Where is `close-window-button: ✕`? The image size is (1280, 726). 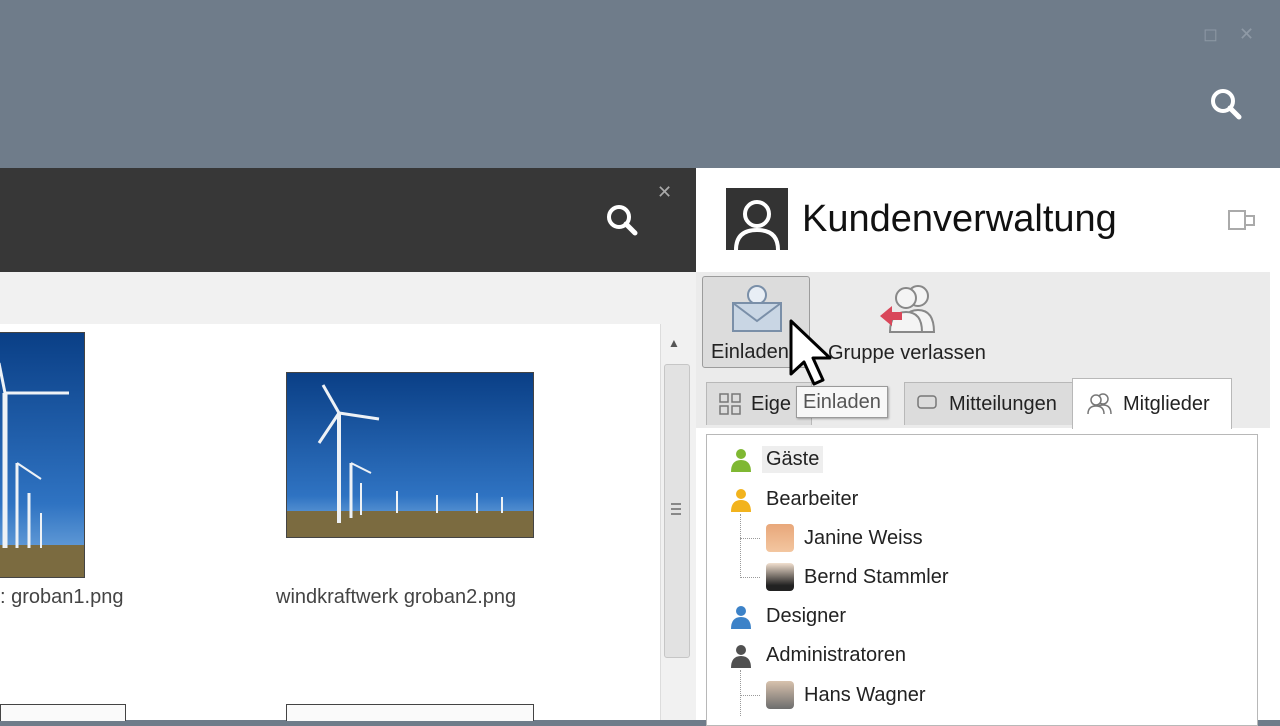 close-window-button: ✕ is located at coordinates (1246, 34).